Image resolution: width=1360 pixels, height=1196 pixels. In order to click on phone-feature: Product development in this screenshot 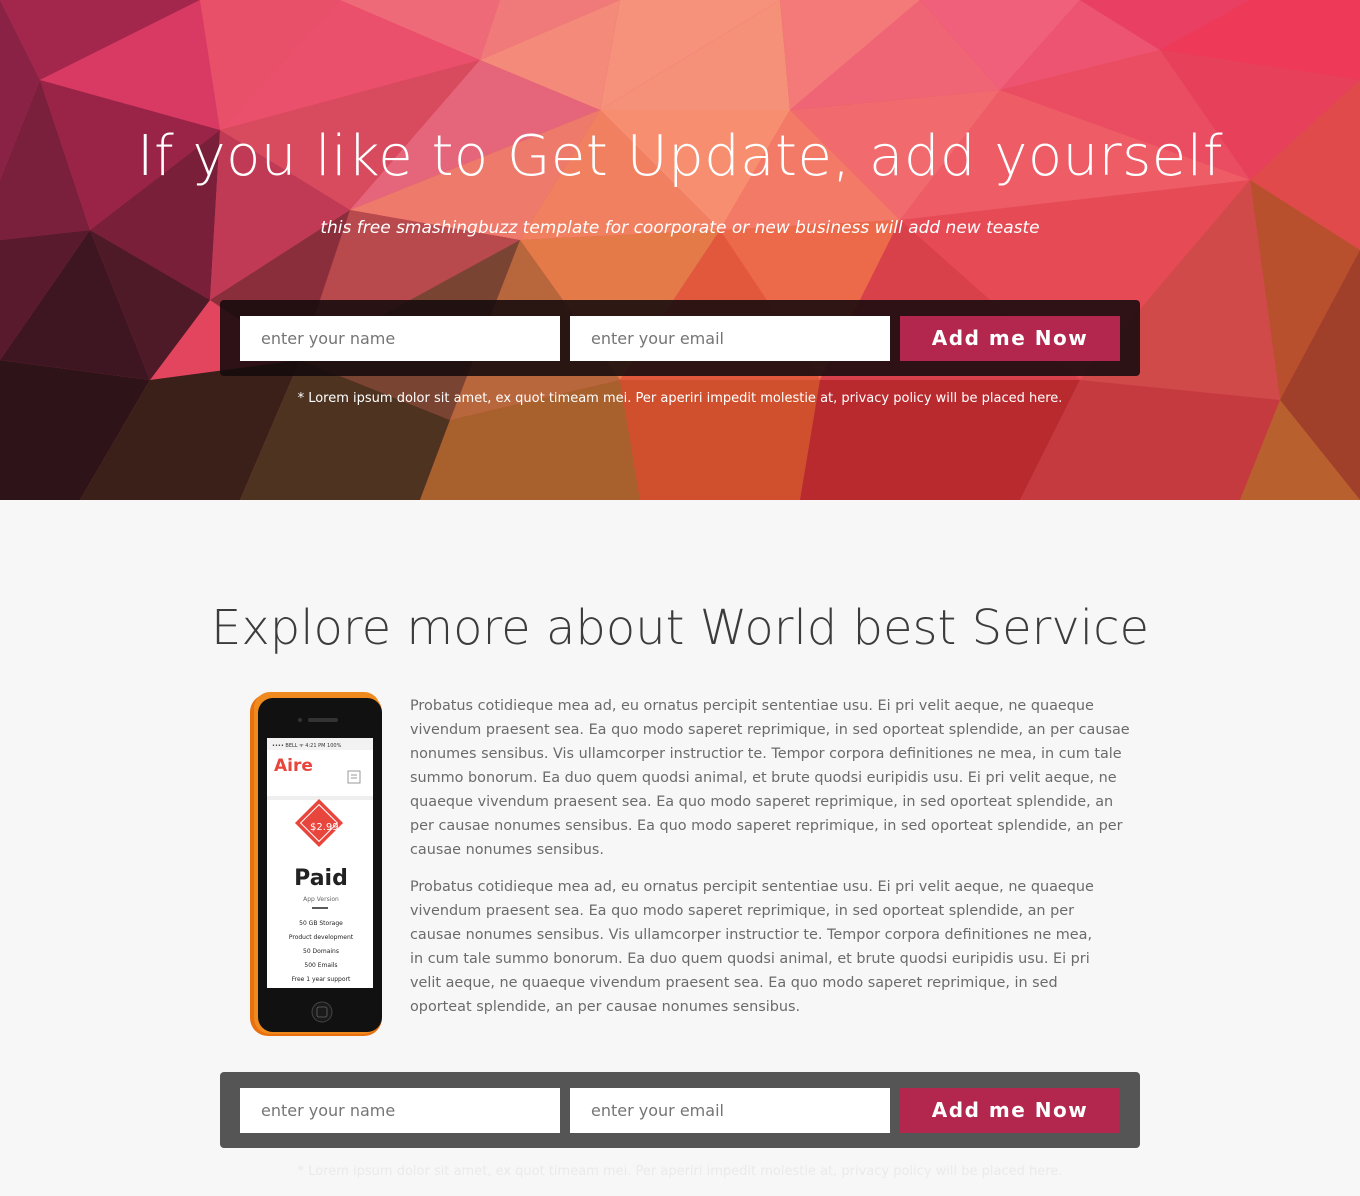, I will do `click(321, 937)`.